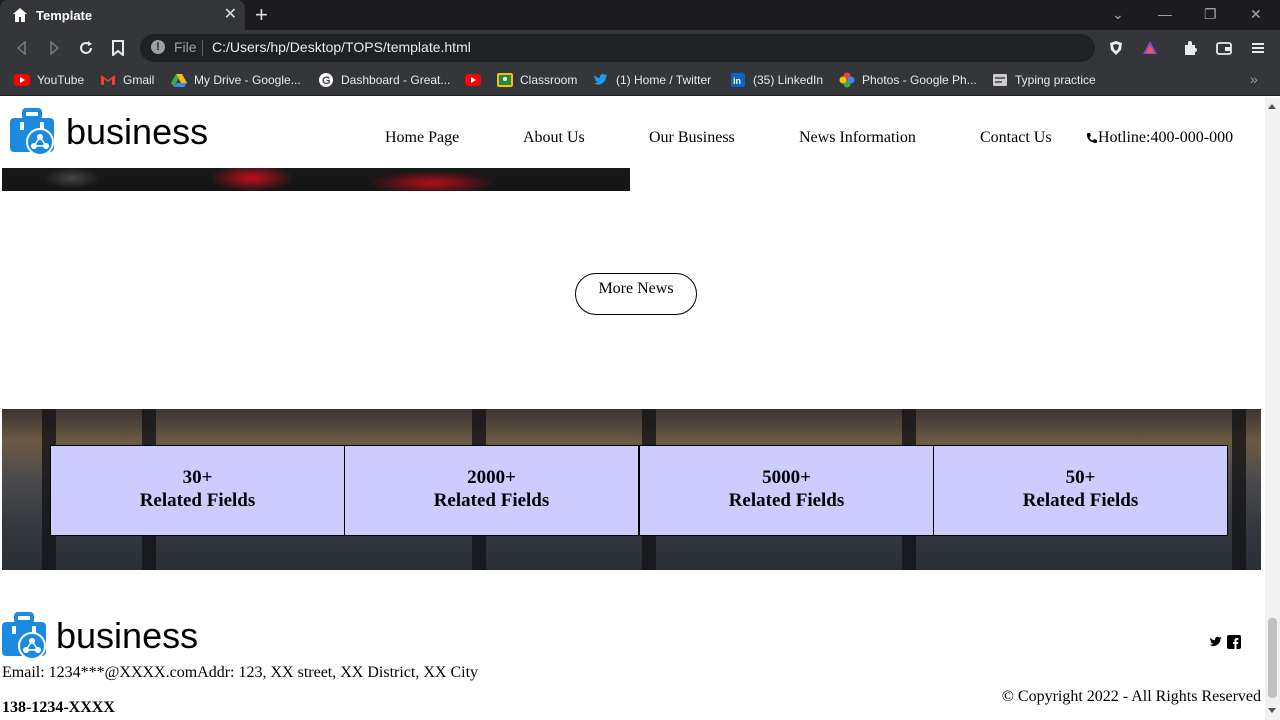 This screenshot has width=1280, height=720. What do you see at coordinates (261, 15) in the screenshot?
I see `new-tab-button: +` at bounding box center [261, 15].